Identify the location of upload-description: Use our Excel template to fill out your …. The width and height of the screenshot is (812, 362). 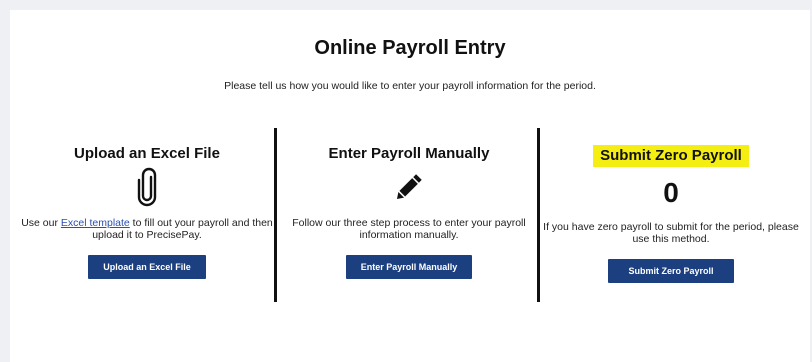
(147, 229).